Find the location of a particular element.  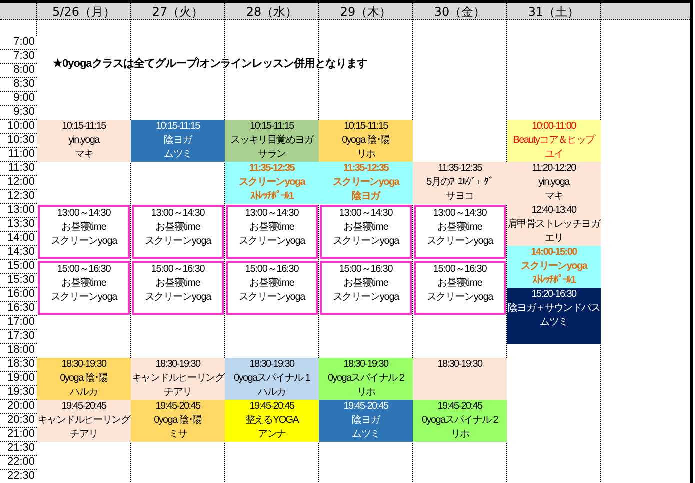

time-label: 19:00 is located at coordinates (21, 378).